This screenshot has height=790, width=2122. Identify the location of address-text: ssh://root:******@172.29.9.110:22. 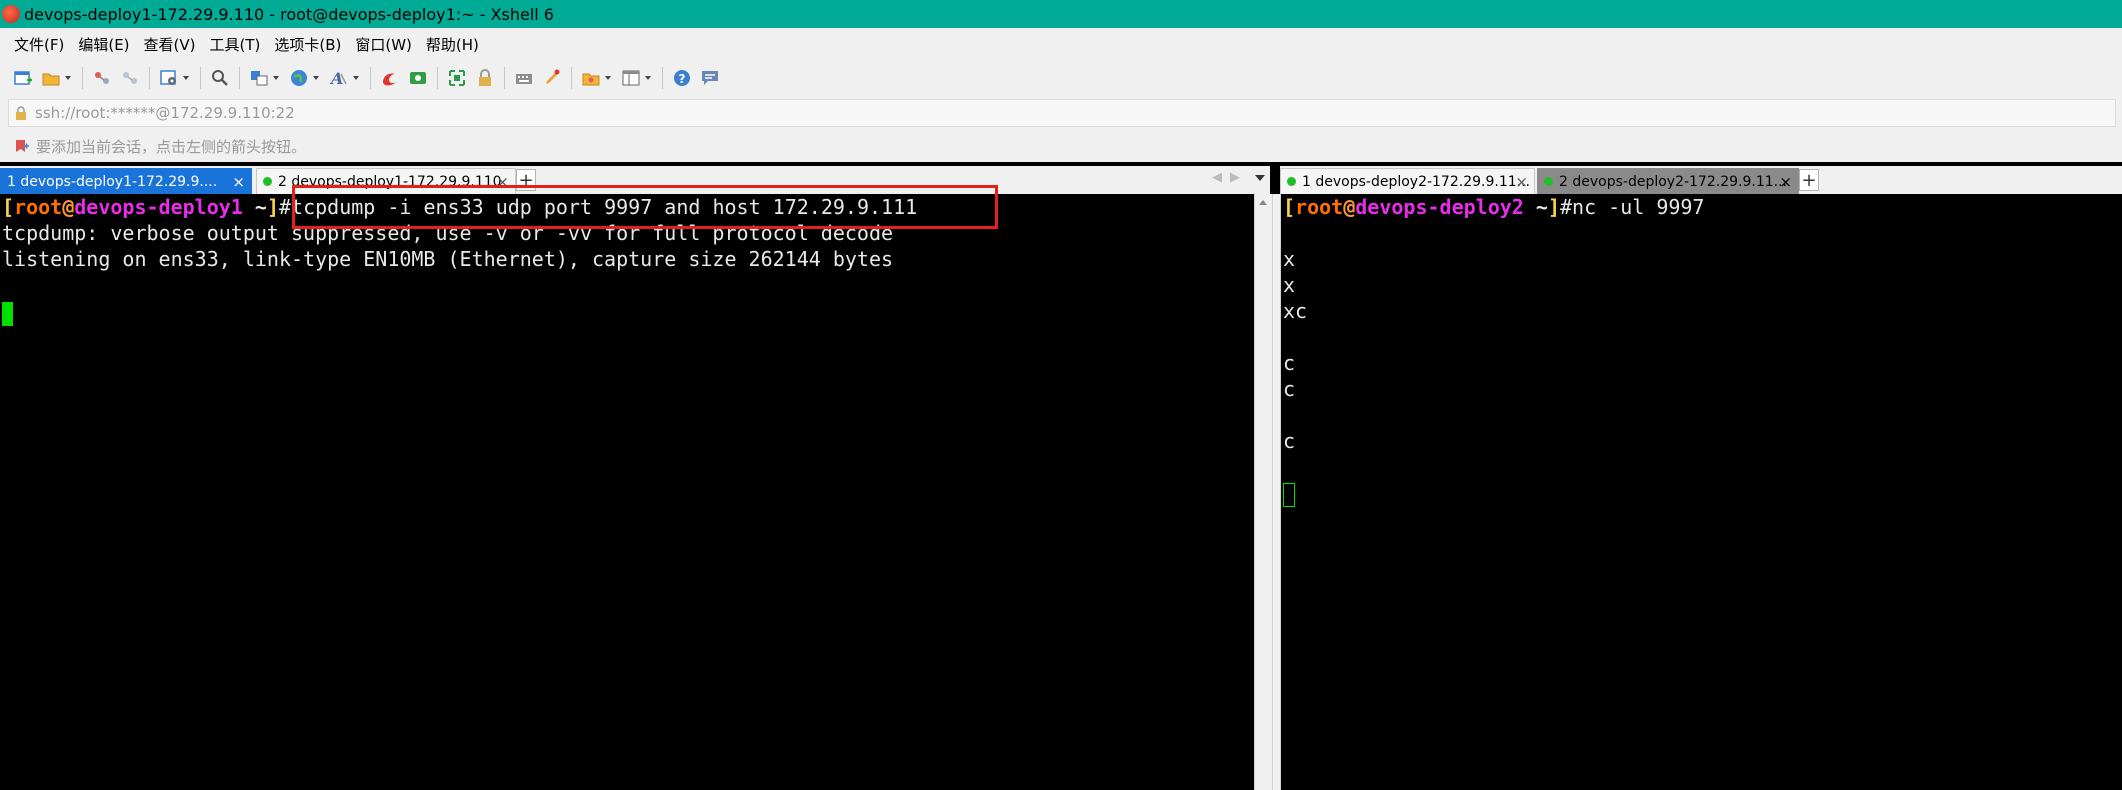
(165, 113).